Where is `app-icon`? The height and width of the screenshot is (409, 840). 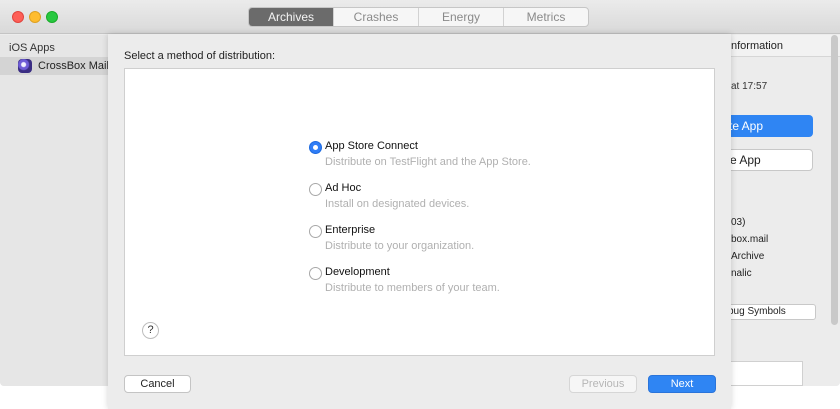
app-icon is located at coordinates (25, 66).